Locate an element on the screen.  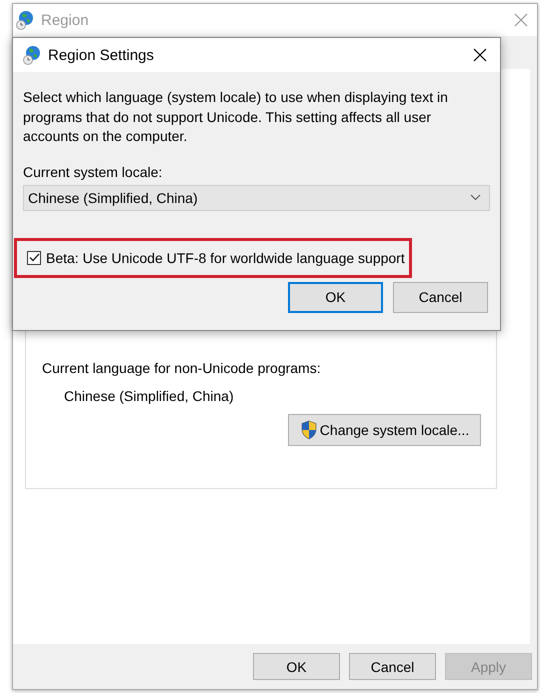
description-text: Select which language (system locale) to use when displaying text in programs that do not support Unicode. This setting affects all user accounts on the computer. is located at coordinates (236, 117).